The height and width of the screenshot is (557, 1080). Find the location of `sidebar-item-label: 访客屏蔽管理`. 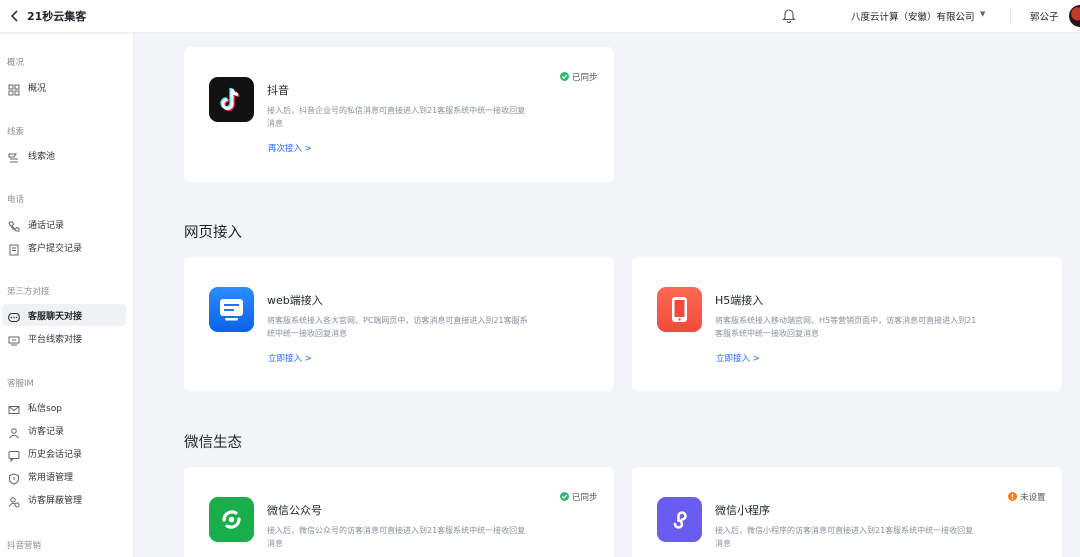

sidebar-item-label: 访客屏蔽管理 is located at coordinates (55, 501).